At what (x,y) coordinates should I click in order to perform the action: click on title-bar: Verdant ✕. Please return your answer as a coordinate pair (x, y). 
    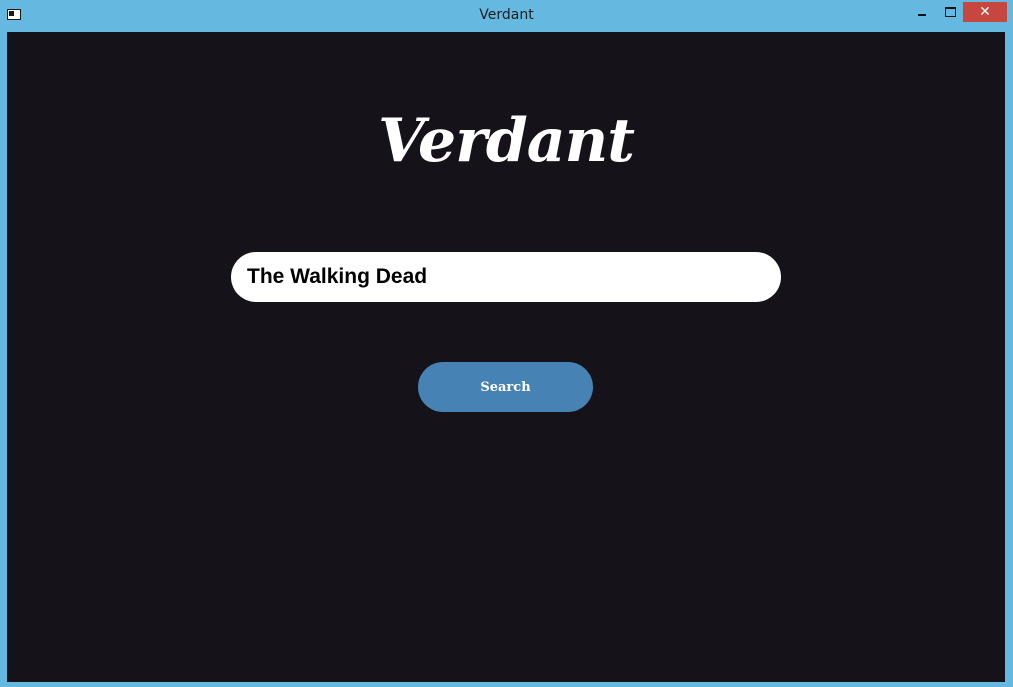
    Looking at the image, I should click on (506, 16).